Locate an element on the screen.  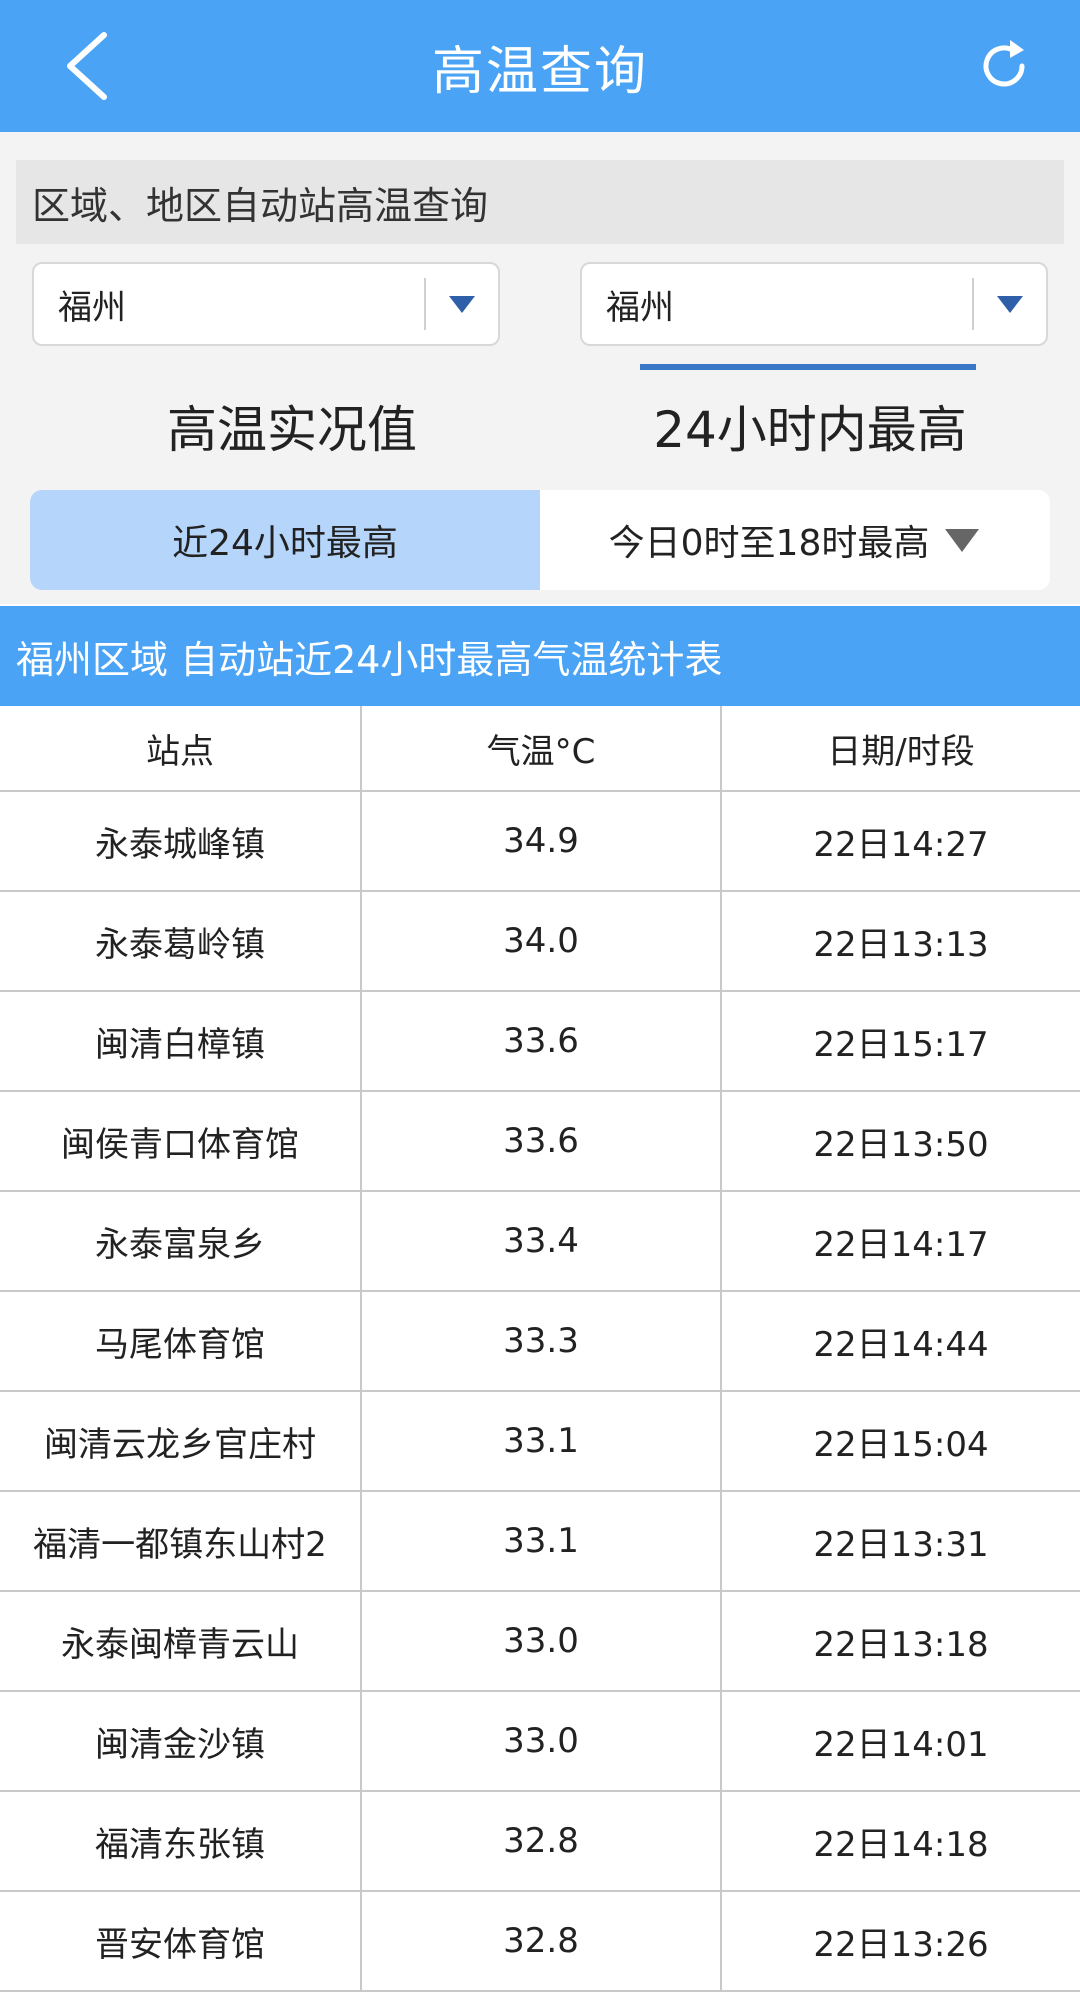
station-cell: 福清一都镇东山村2 is located at coordinates (181, 1541).